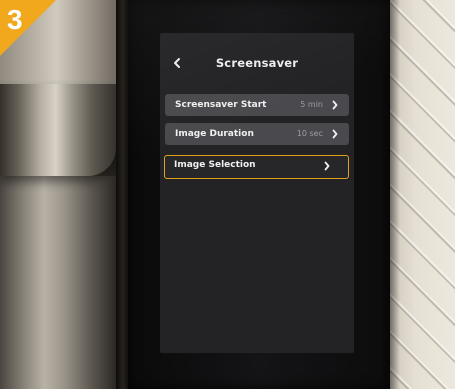  I want to click on steel-handle-curve, so click(58, 130).